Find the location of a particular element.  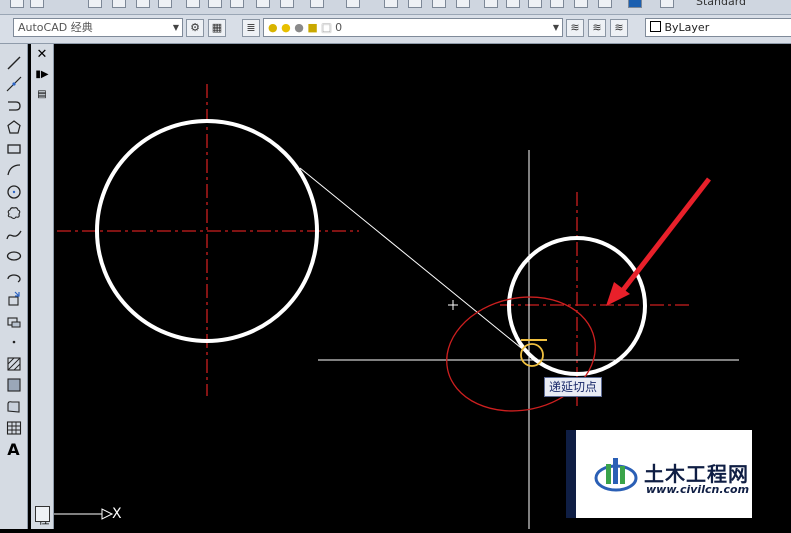

workspace-value: AutoCAD 经典 is located at coordinates (55, 27).